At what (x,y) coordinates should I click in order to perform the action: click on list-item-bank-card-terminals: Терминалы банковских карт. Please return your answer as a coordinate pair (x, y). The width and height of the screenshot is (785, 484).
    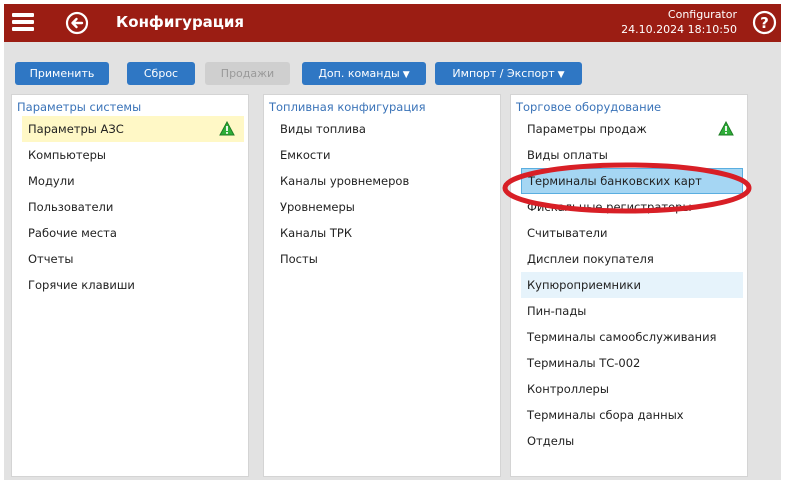
    Looking at the image, I should click on (632, 181).